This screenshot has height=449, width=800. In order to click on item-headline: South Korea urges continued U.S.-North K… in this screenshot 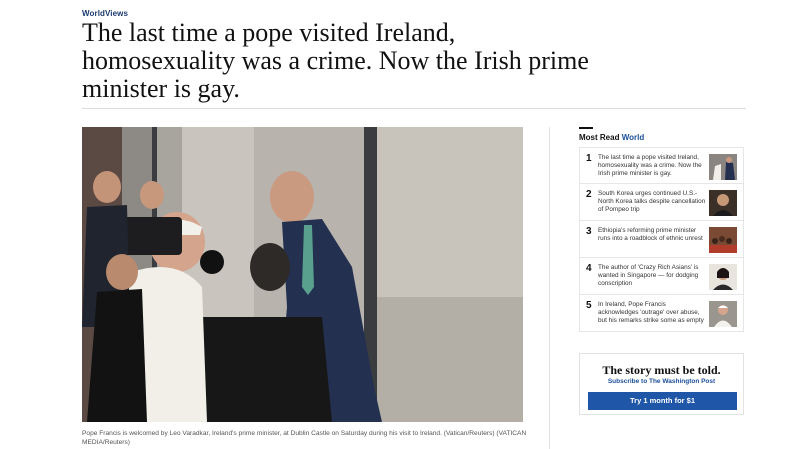, I will do `click(652, 202)`.